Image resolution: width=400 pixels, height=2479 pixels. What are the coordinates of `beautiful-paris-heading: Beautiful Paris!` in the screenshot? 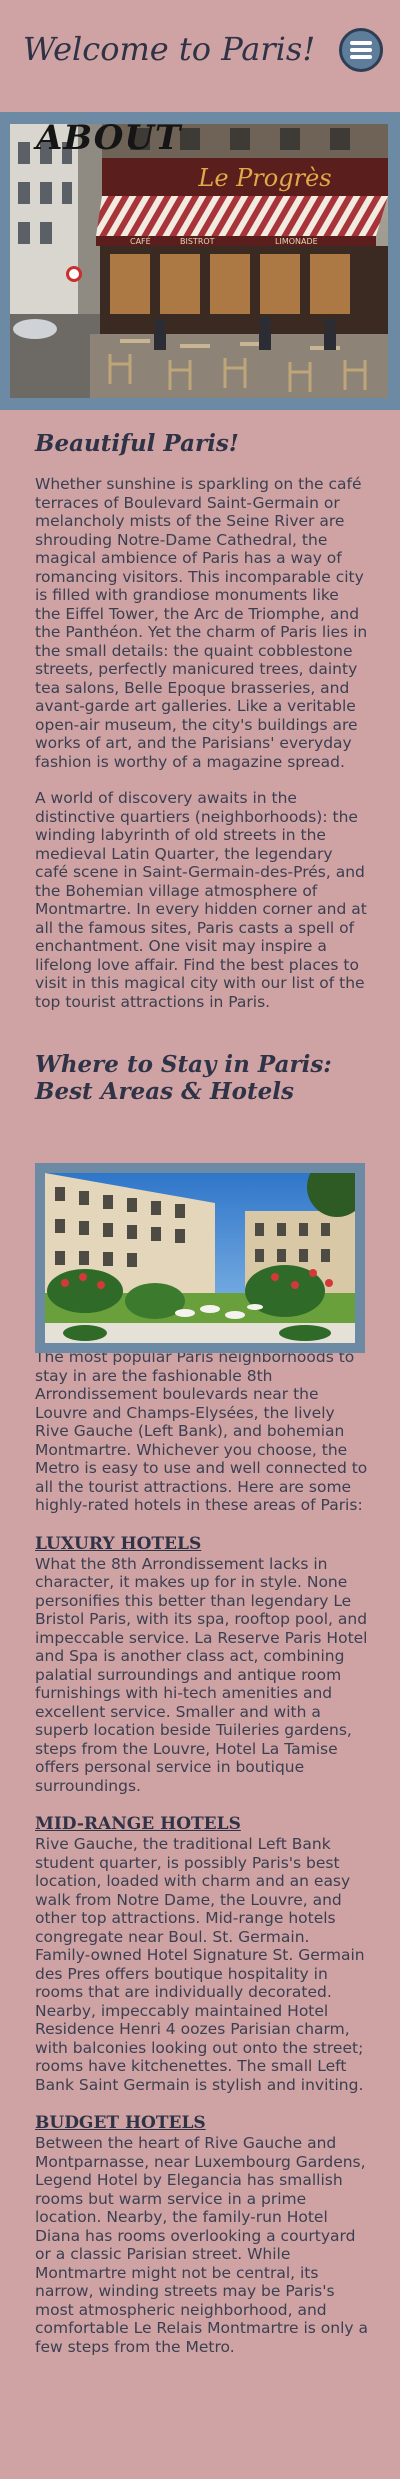 It's located at (137, 443).